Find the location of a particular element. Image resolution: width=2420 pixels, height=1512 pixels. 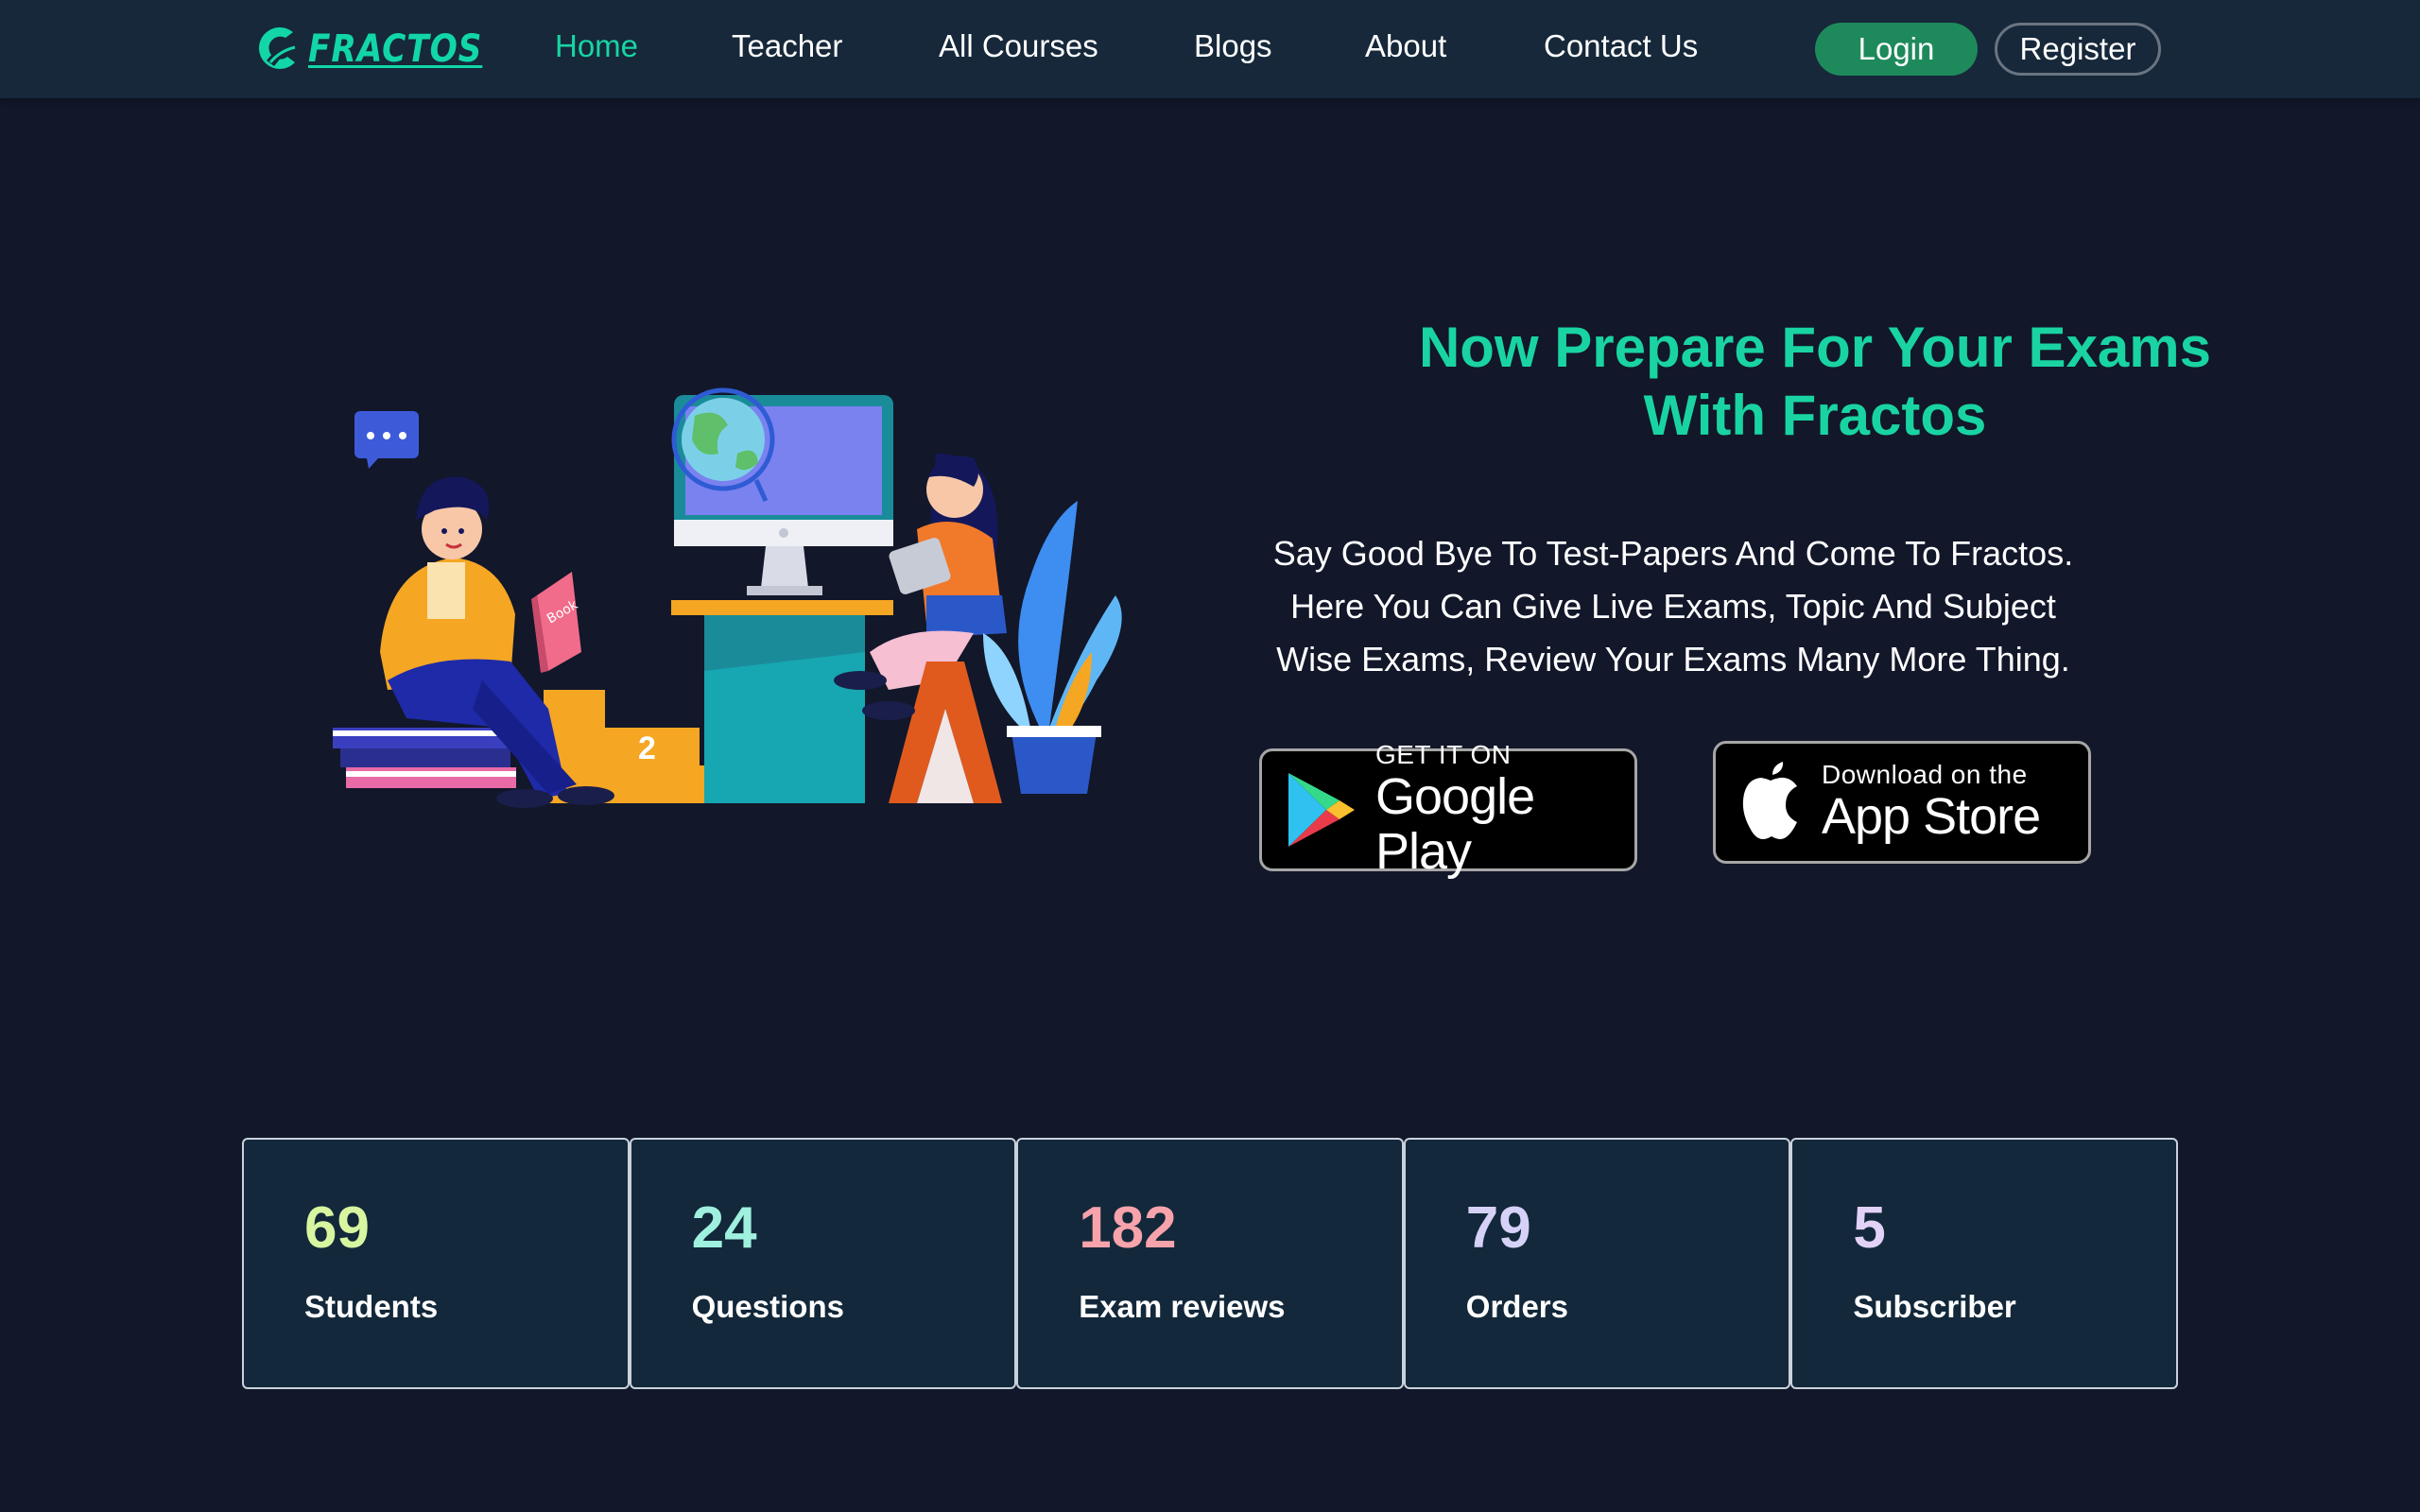

stat-card-subscriber: 5 Subscriber is located at coordinates (1984, 1263).